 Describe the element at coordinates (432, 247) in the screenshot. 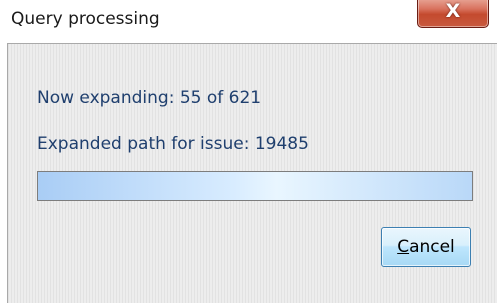

I see `cancel-label: ancel` at that location.